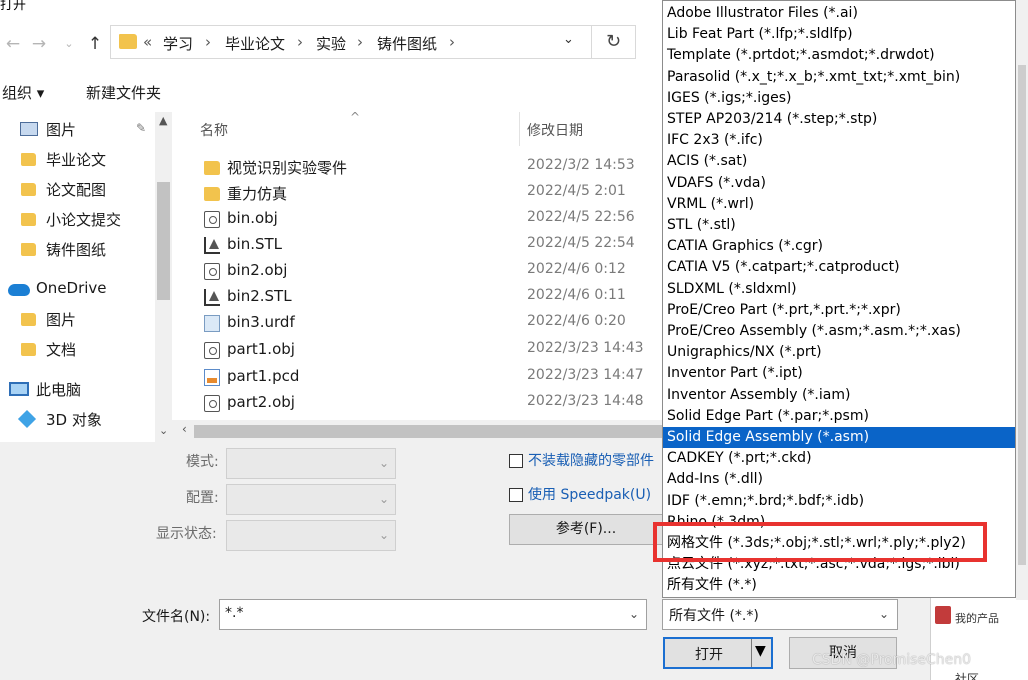 This screenshot has width=1028, height=680. Describe the element at coordinates (839, 183) in the screenshot. I see `file-type-option: VDAFS (*.vda)` at that location.